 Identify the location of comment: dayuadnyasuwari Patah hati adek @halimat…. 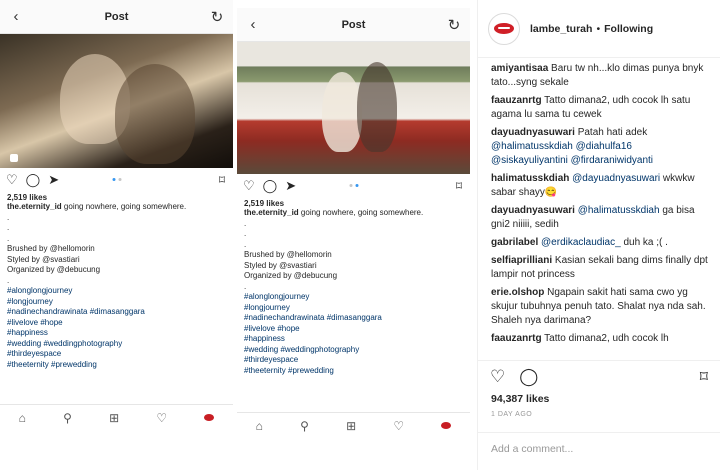
(599, 147).